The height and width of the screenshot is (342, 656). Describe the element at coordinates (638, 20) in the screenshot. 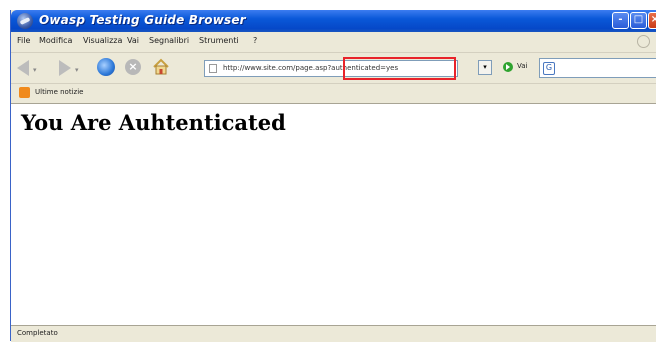

I see `maximize-button: □` at that location.